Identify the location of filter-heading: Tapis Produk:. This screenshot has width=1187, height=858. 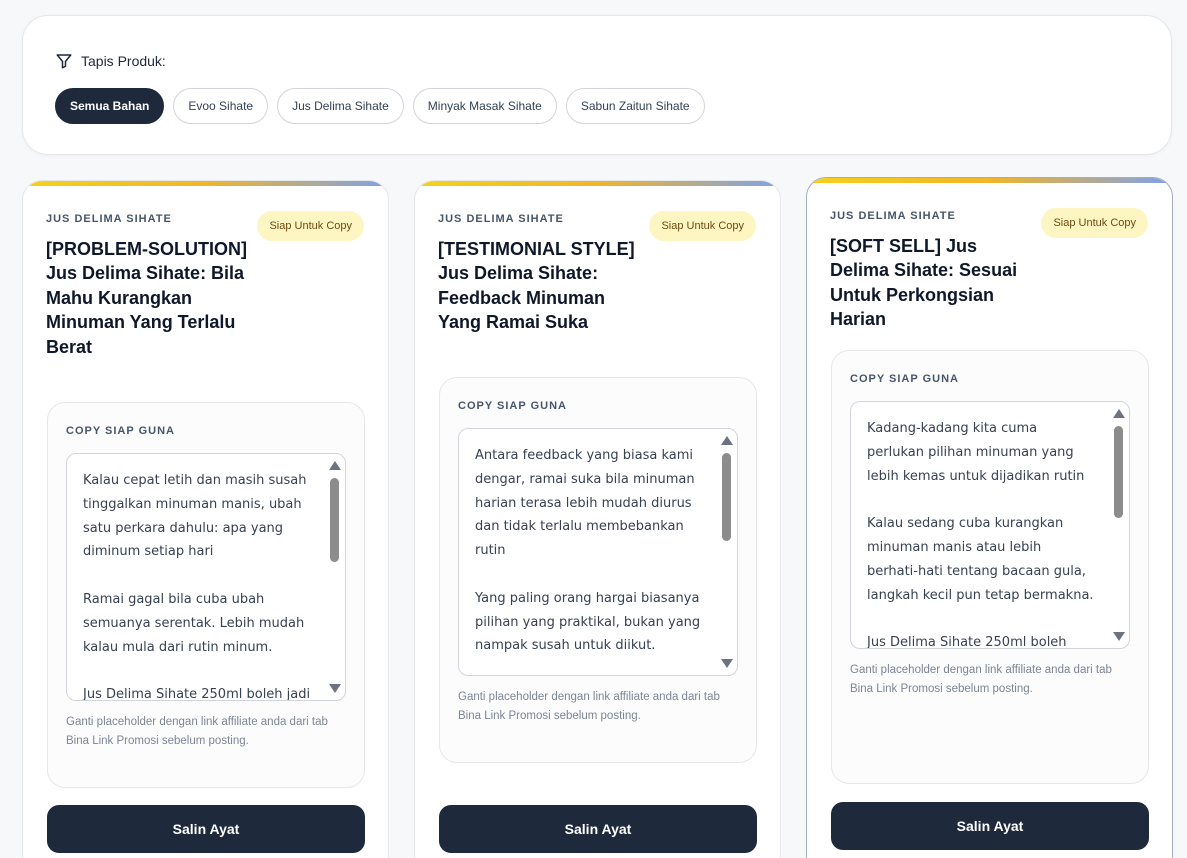
(110, 61).